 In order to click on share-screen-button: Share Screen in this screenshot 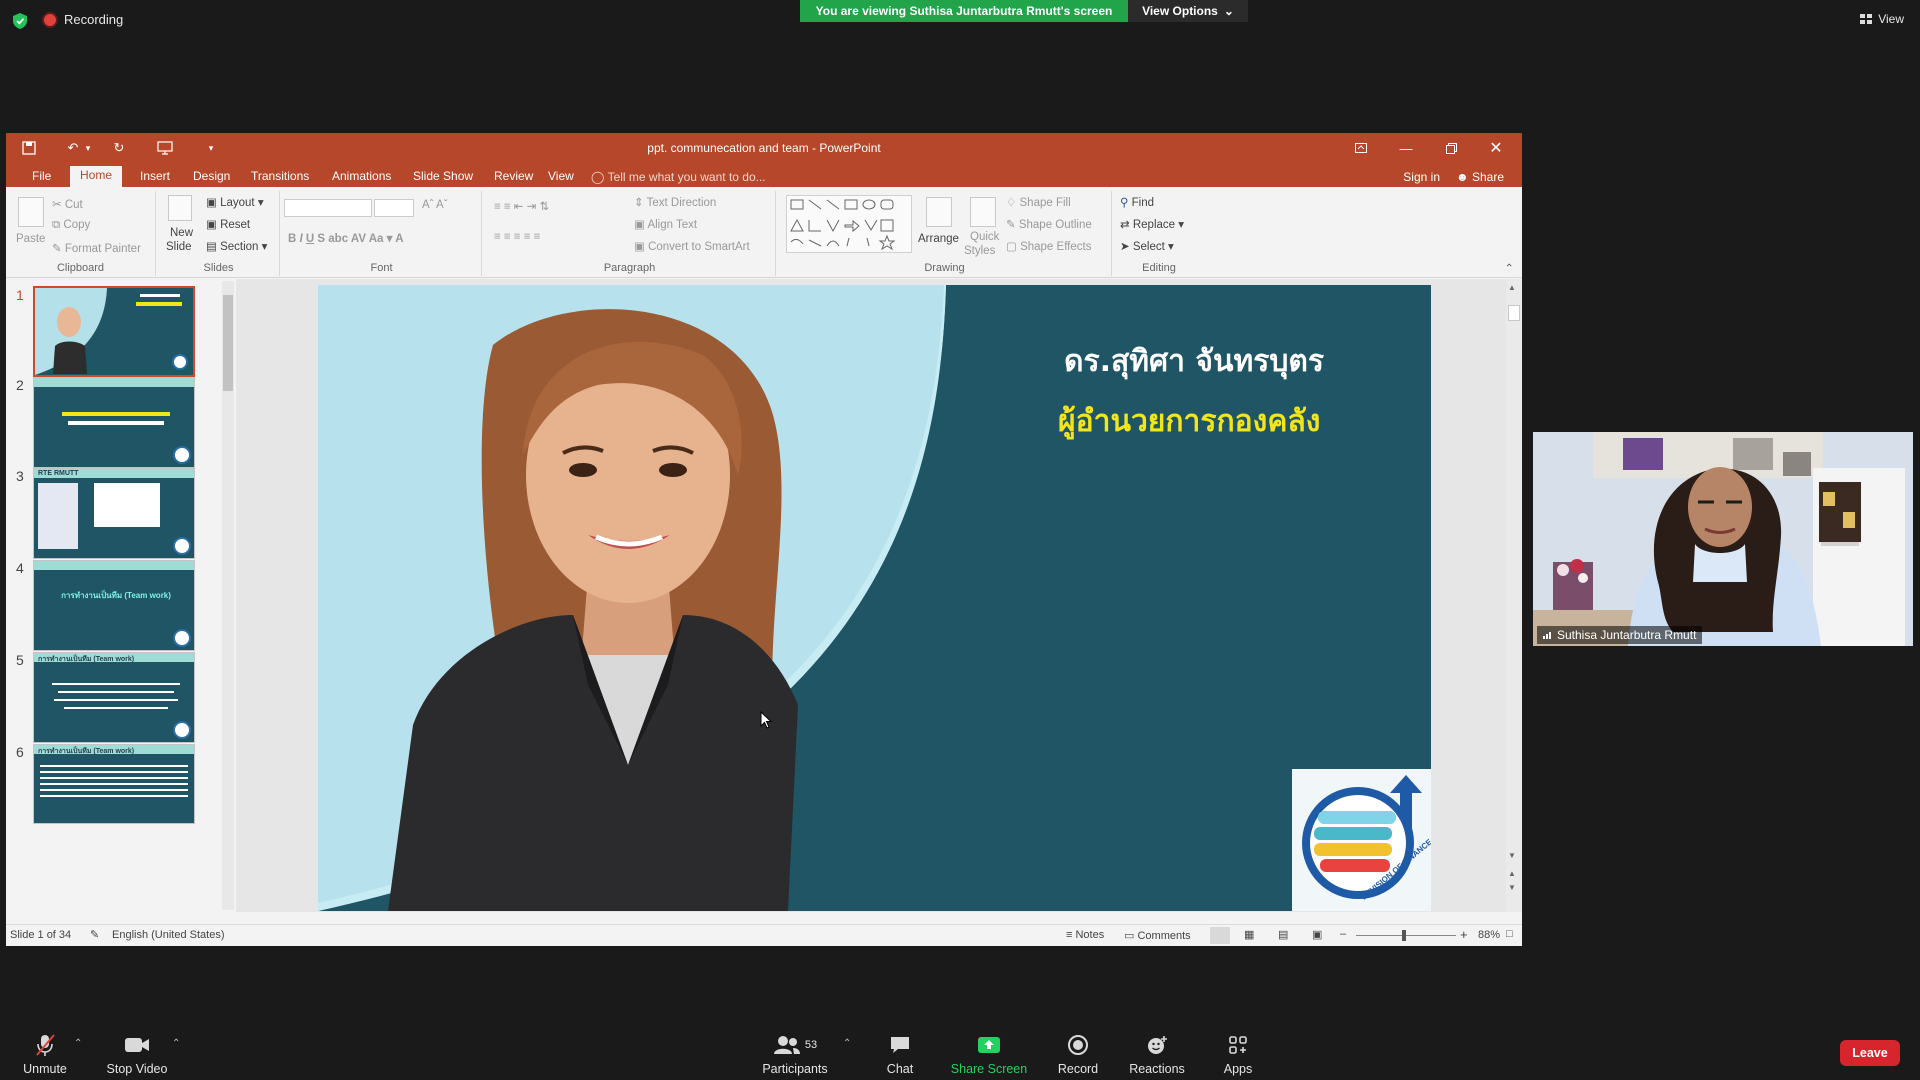, I will do `click(989, 1054)`.